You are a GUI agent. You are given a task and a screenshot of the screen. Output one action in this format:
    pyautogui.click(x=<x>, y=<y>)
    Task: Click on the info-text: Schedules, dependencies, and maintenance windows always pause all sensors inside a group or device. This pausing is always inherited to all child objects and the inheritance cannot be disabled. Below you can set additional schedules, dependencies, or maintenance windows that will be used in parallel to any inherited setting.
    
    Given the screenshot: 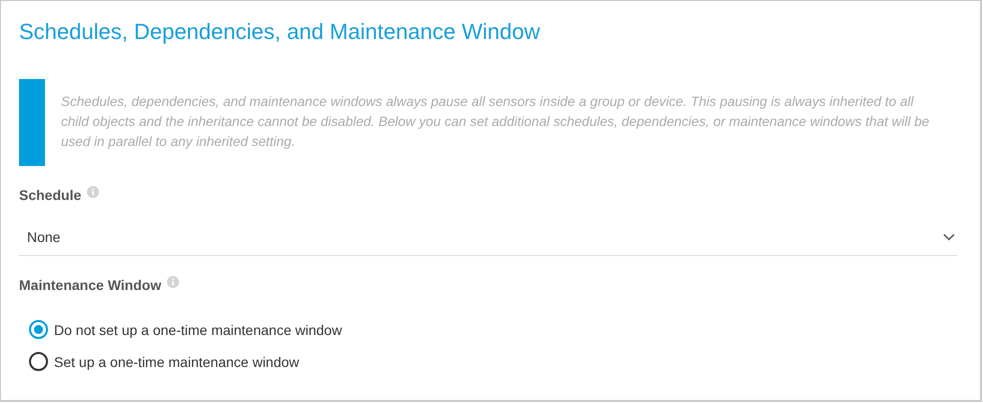 What is the action you would take?
    pyautogui.click(x=495, y=122)
    